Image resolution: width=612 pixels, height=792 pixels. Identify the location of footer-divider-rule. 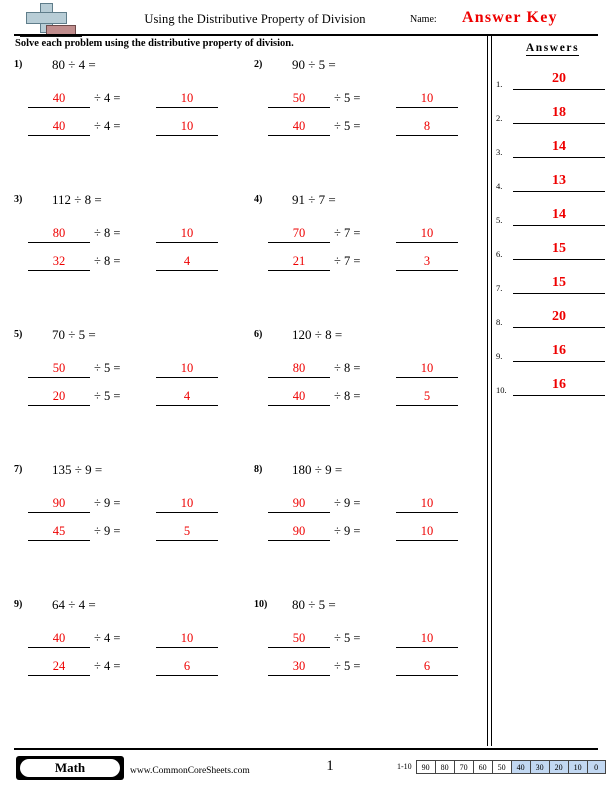
(306, 749).